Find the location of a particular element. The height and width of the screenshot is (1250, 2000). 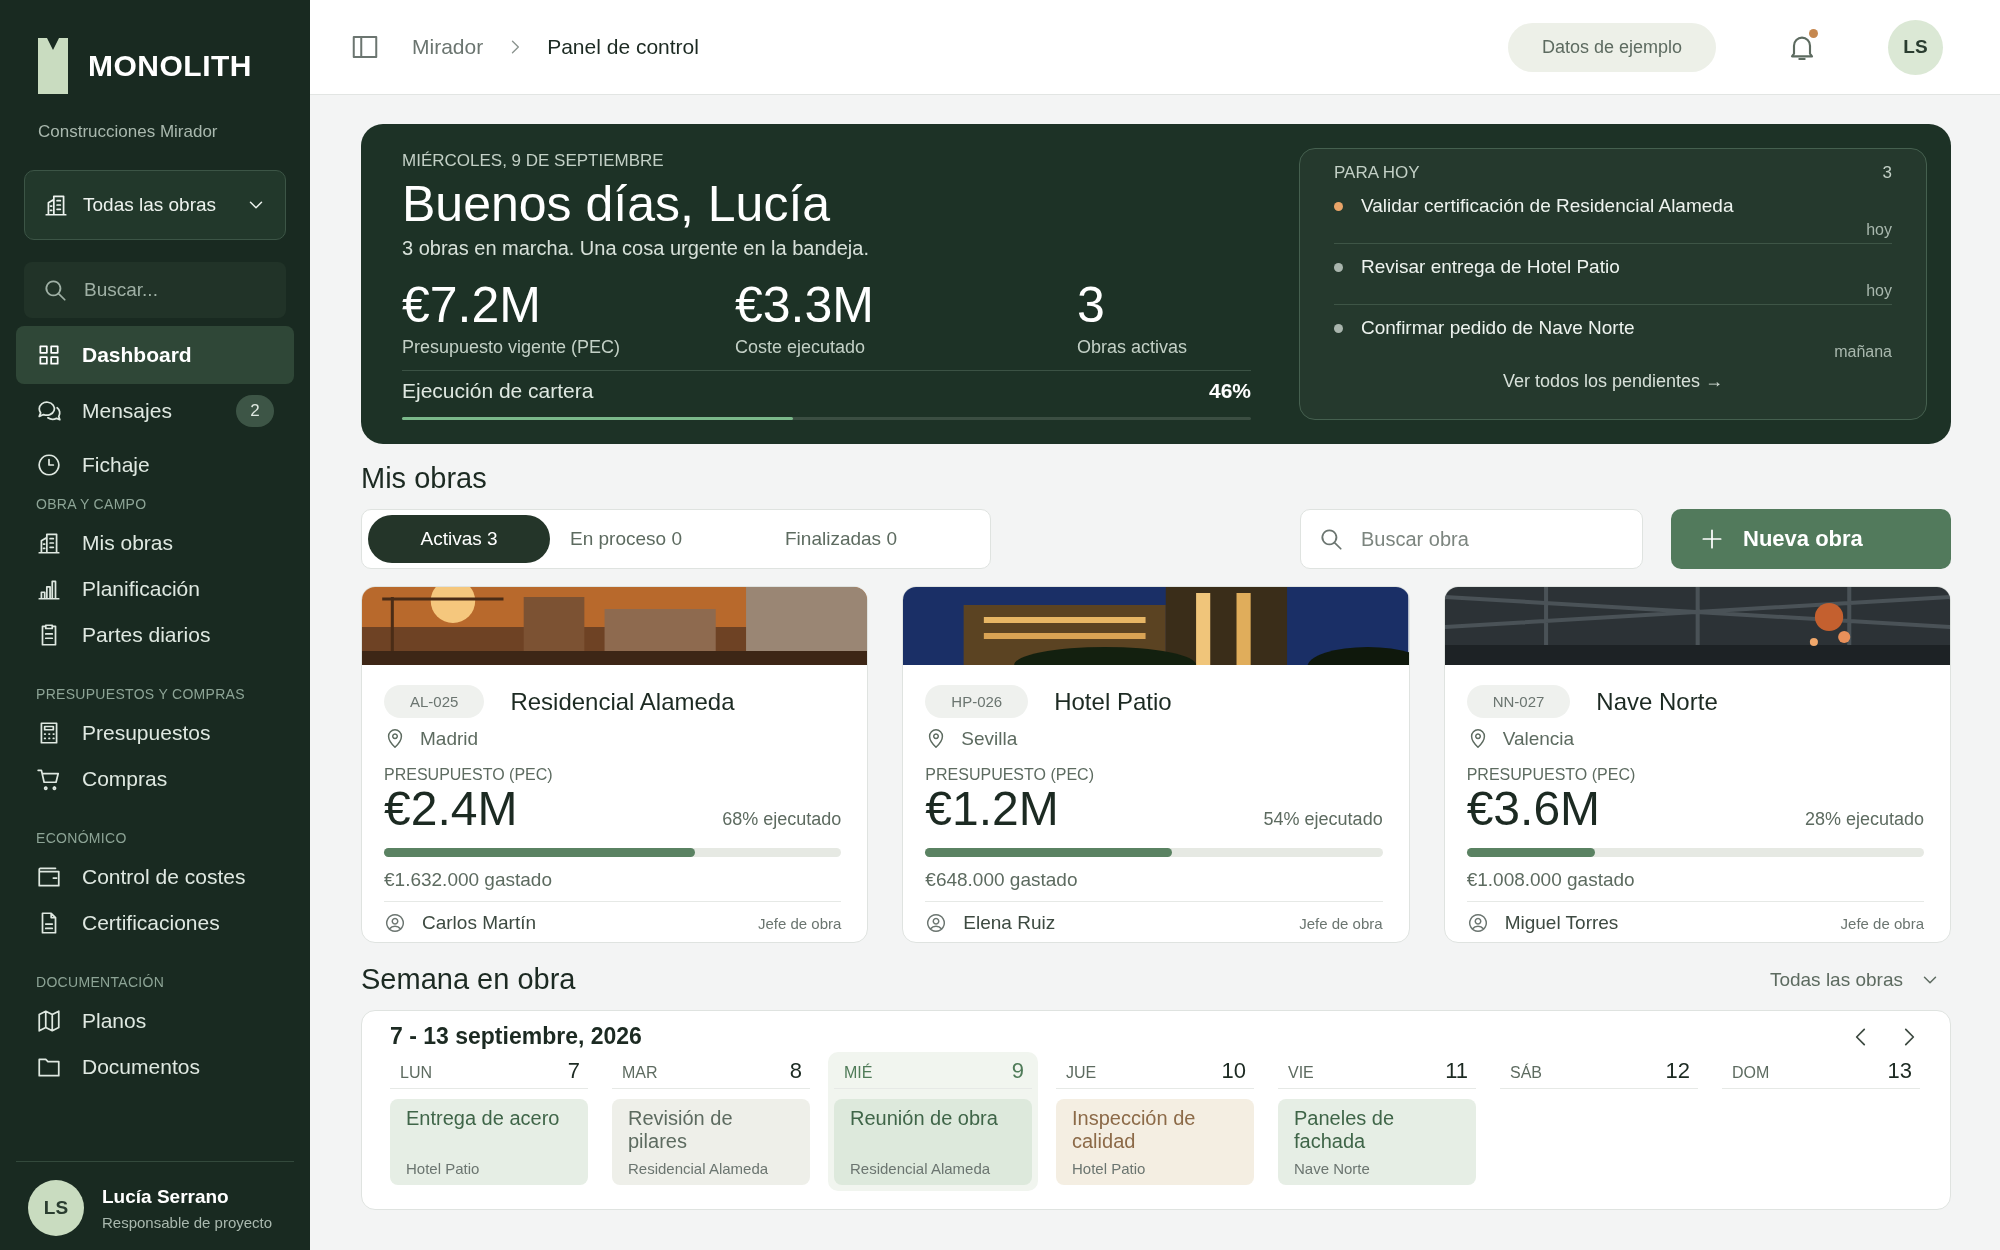

project-code: HP-026 is located at coordinates (977, 701).